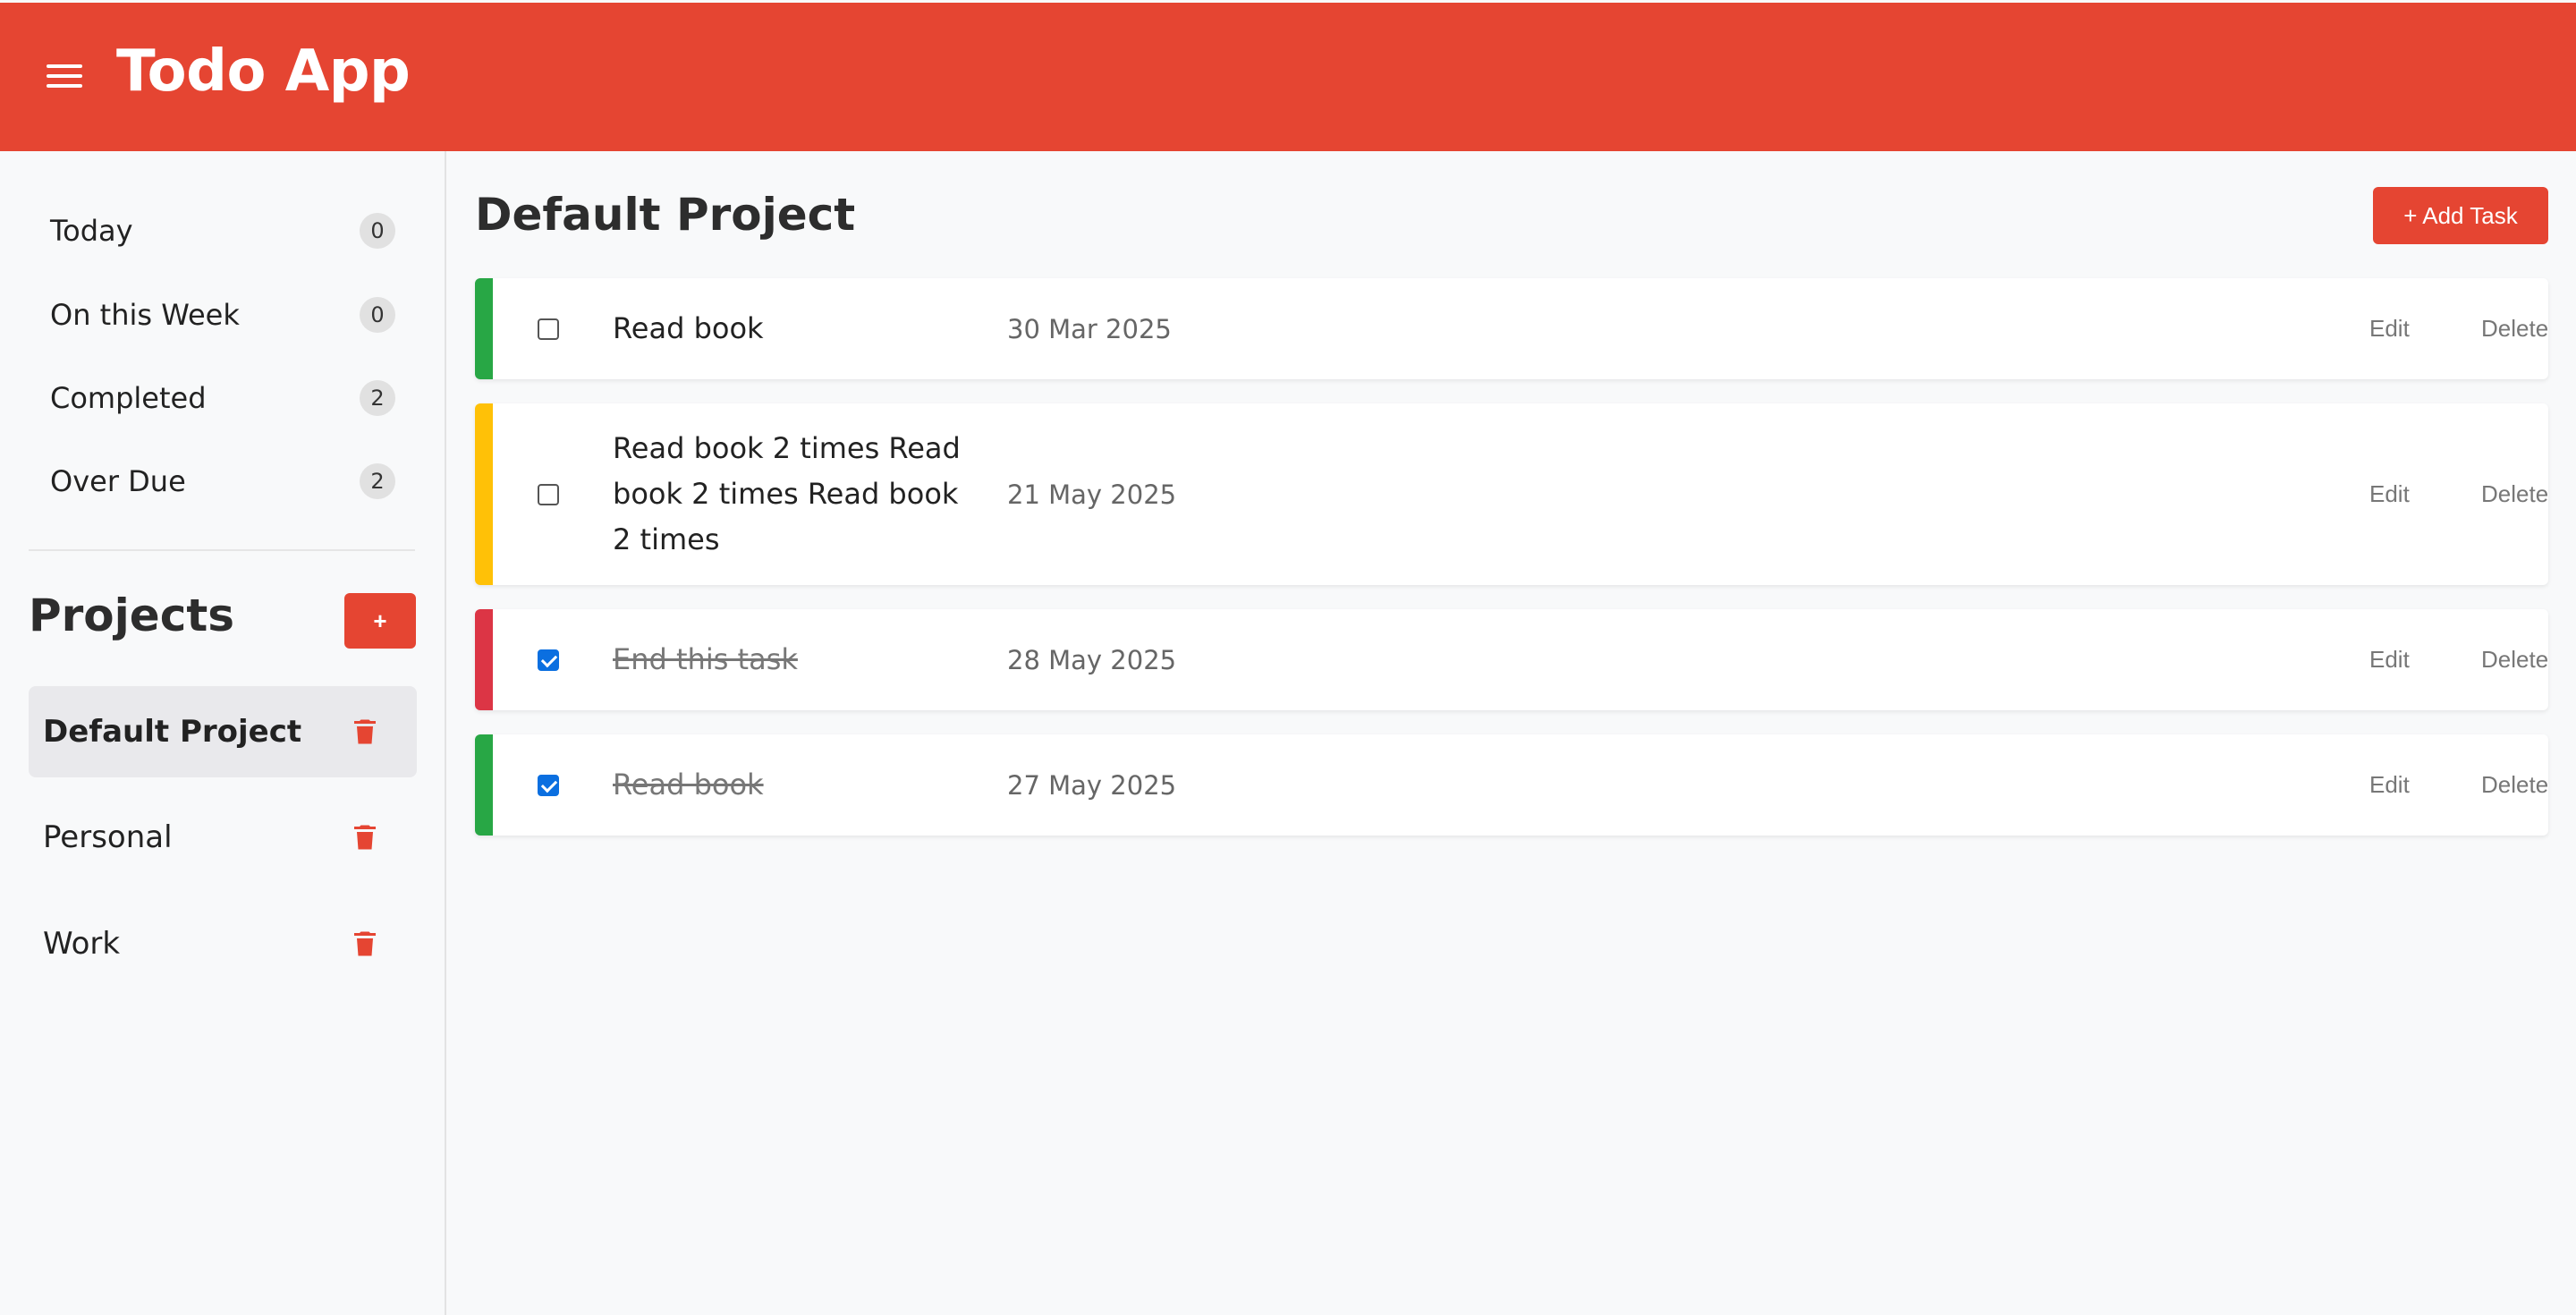 The image size is (2576, 1315). I want to click on app-header: Todo App, so click(1288, 77).